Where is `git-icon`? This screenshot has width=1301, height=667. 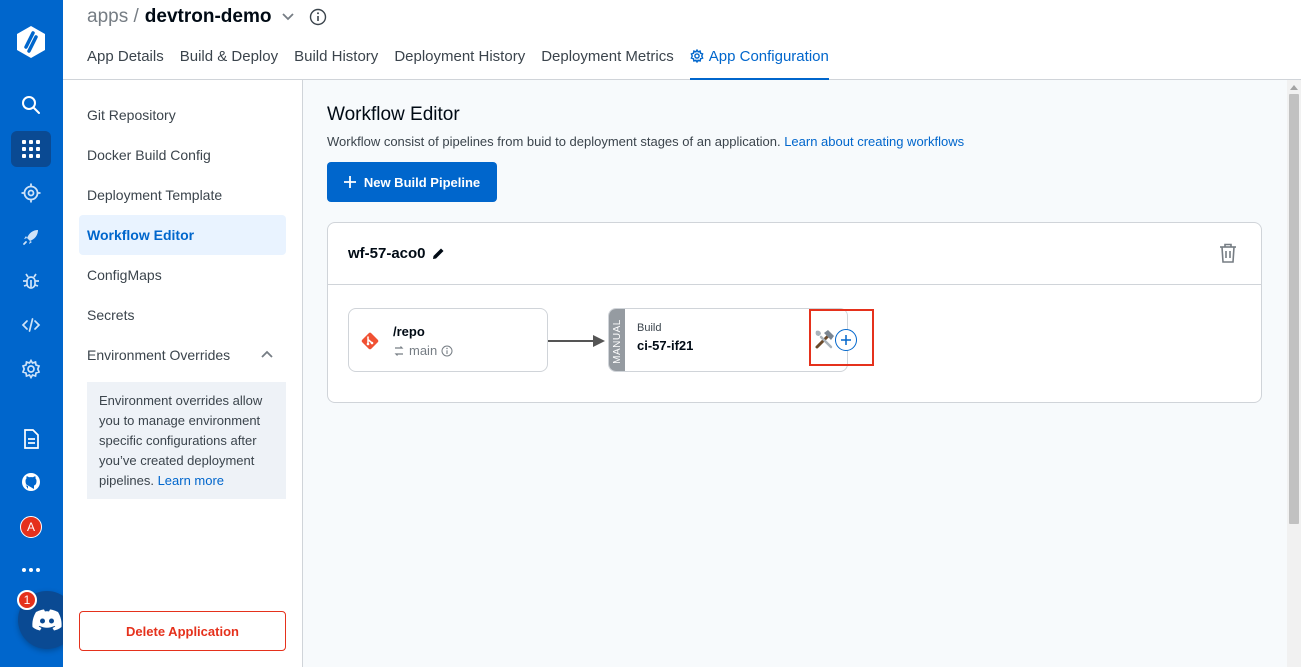
git-icon is located at coordinates (370, 341).